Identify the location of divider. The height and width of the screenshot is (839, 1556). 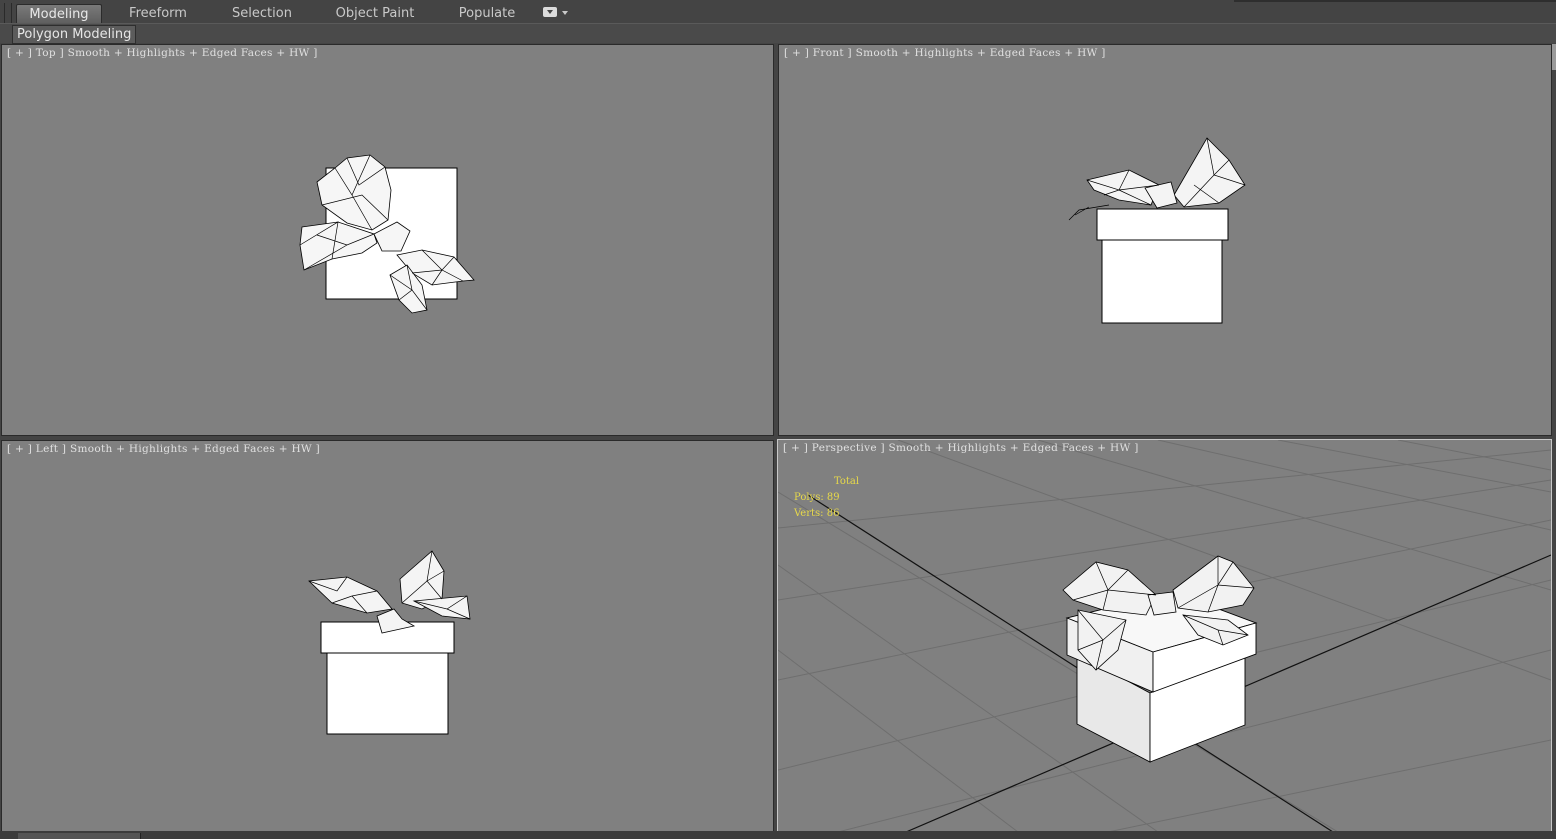
(1395, 1).